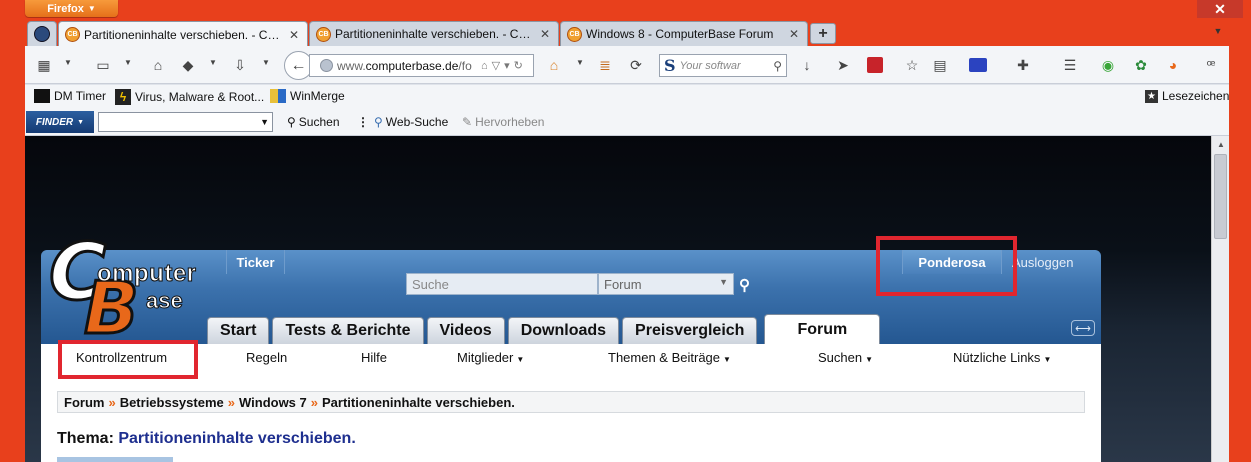 This screenshot has height=462, width=1251. Describe the element at coordinates (636, 65) in the screenshot. I see `sync-icon: ⟳` at that location.